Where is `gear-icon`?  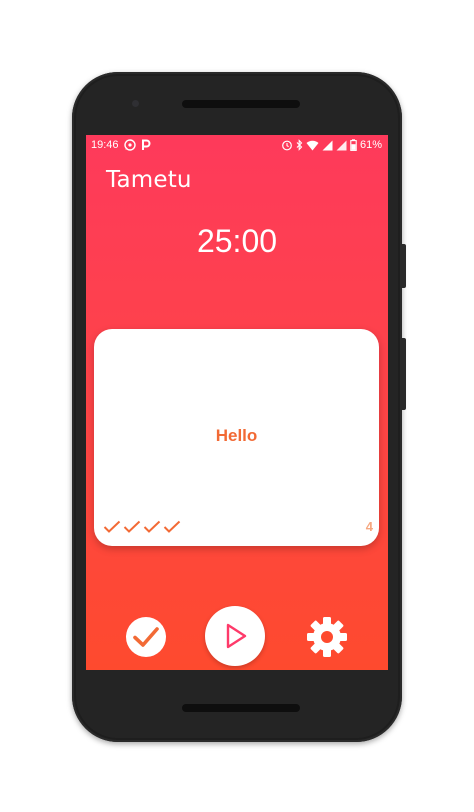
gear-icon is located at coordinates (327, 637).